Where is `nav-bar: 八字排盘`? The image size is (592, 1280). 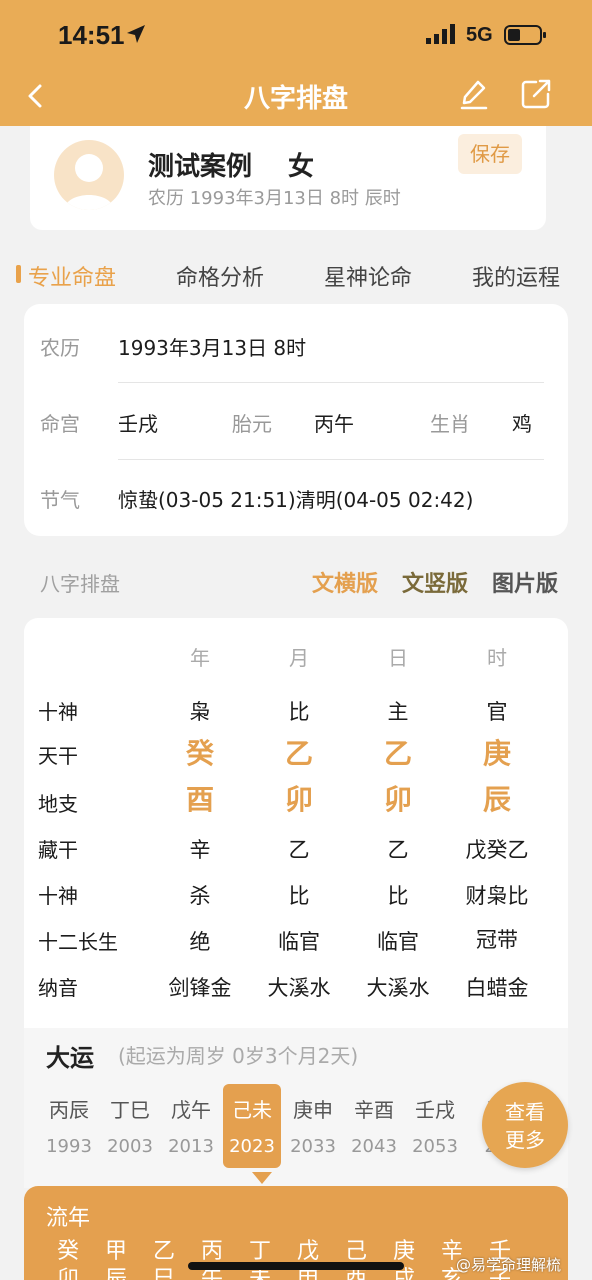
nav-bar: 八字排盘 is located at coordinates (296, 97).